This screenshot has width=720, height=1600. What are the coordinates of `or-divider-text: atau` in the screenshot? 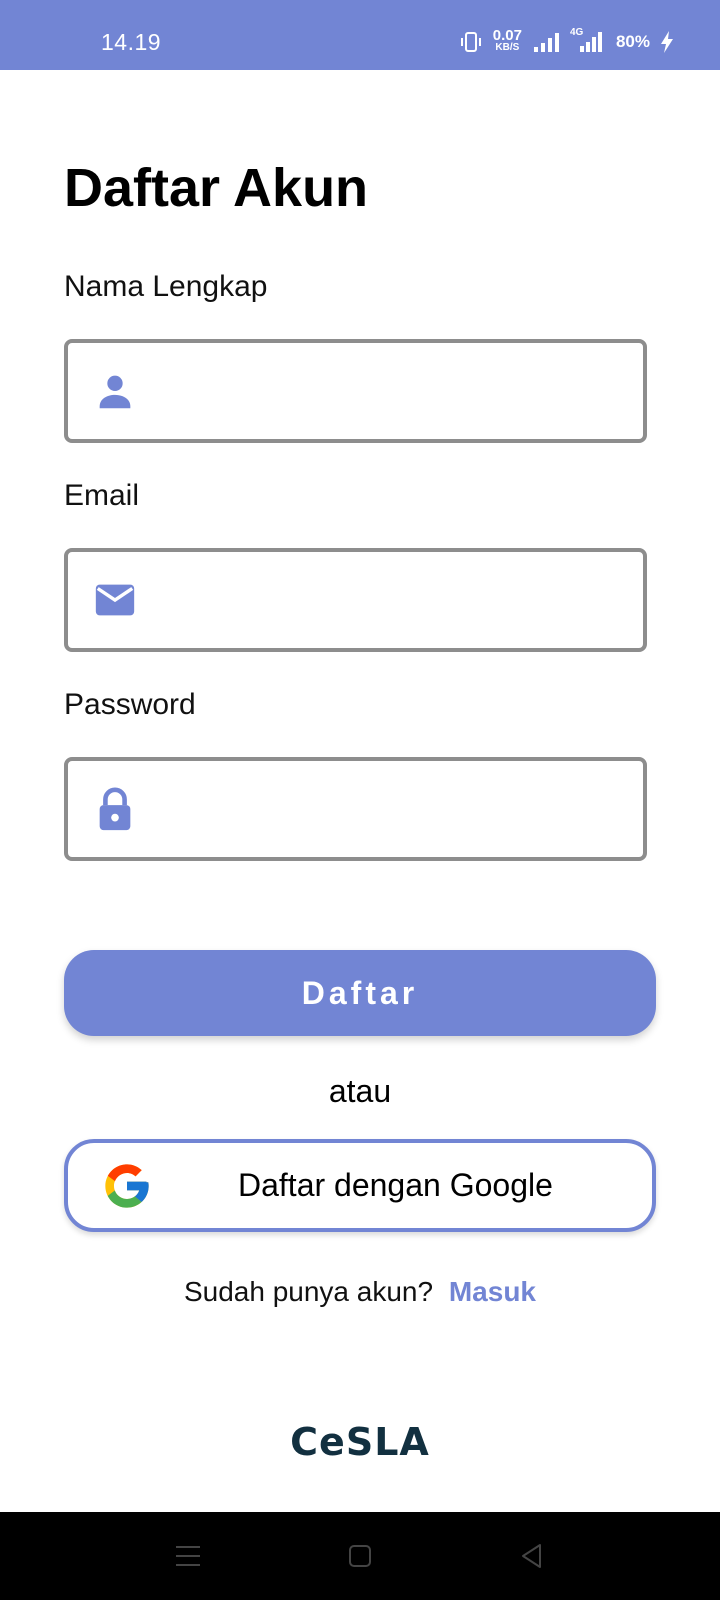 It's located at (360, 1091).